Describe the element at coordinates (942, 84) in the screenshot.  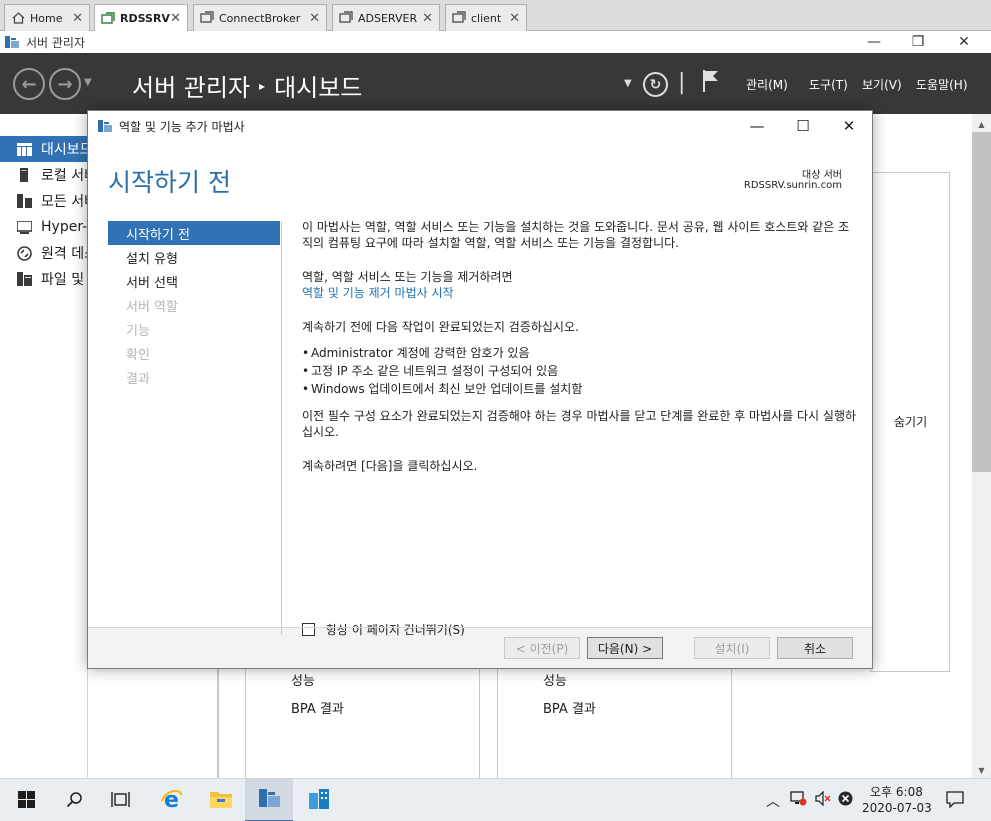
I see `menu-help: 도움말(H)` at that location.